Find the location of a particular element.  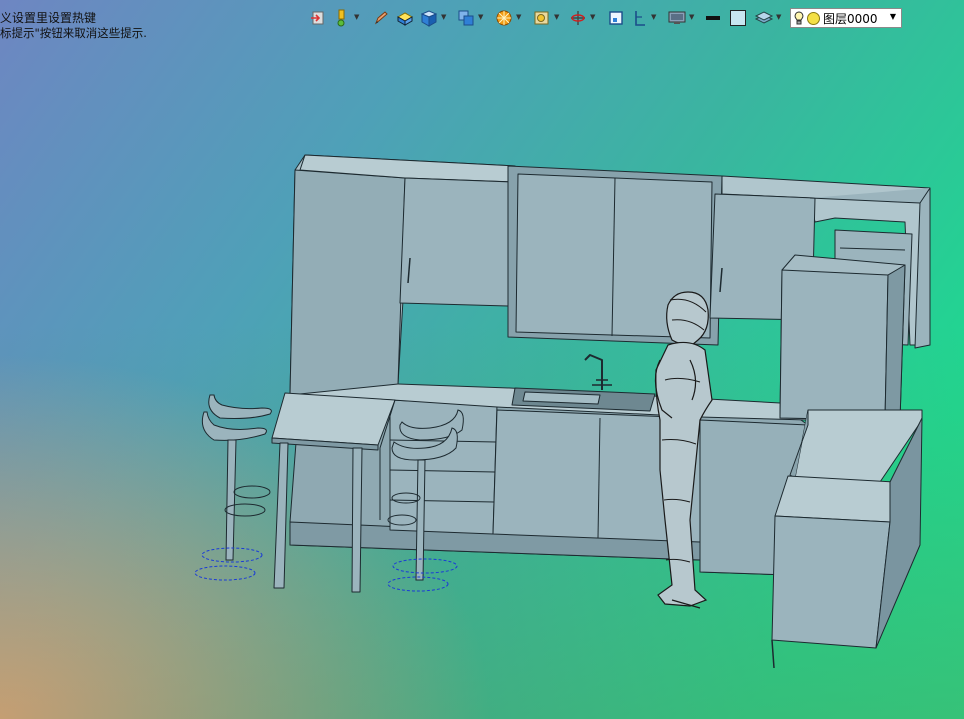

upper-cabinet-left is located at coordinates (456, 242).